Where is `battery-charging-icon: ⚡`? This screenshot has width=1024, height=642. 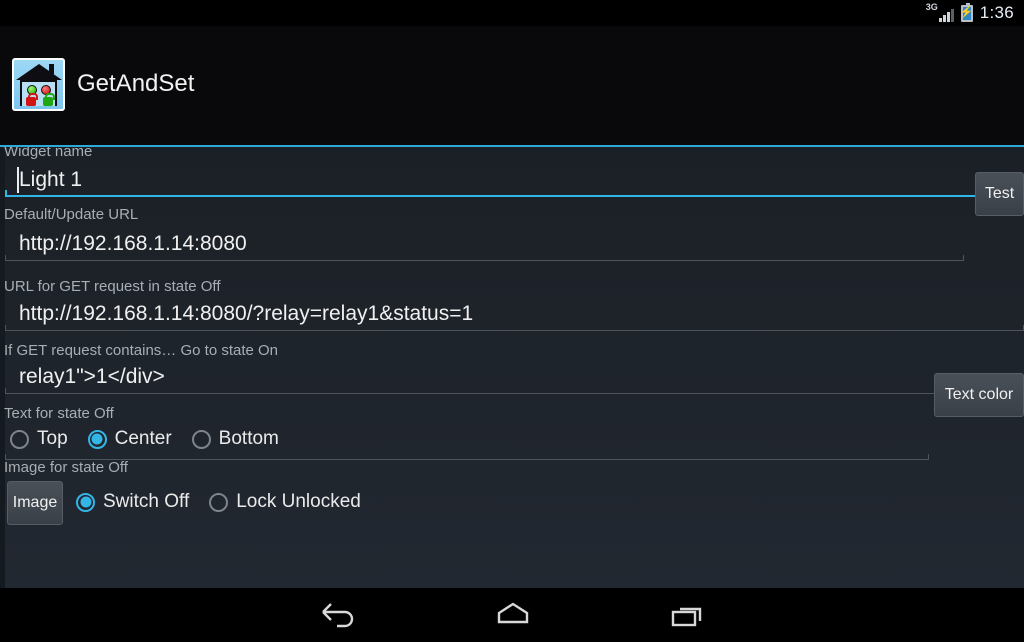 battery-charging-icon: ⚡ is located at coordinates (966, 12).